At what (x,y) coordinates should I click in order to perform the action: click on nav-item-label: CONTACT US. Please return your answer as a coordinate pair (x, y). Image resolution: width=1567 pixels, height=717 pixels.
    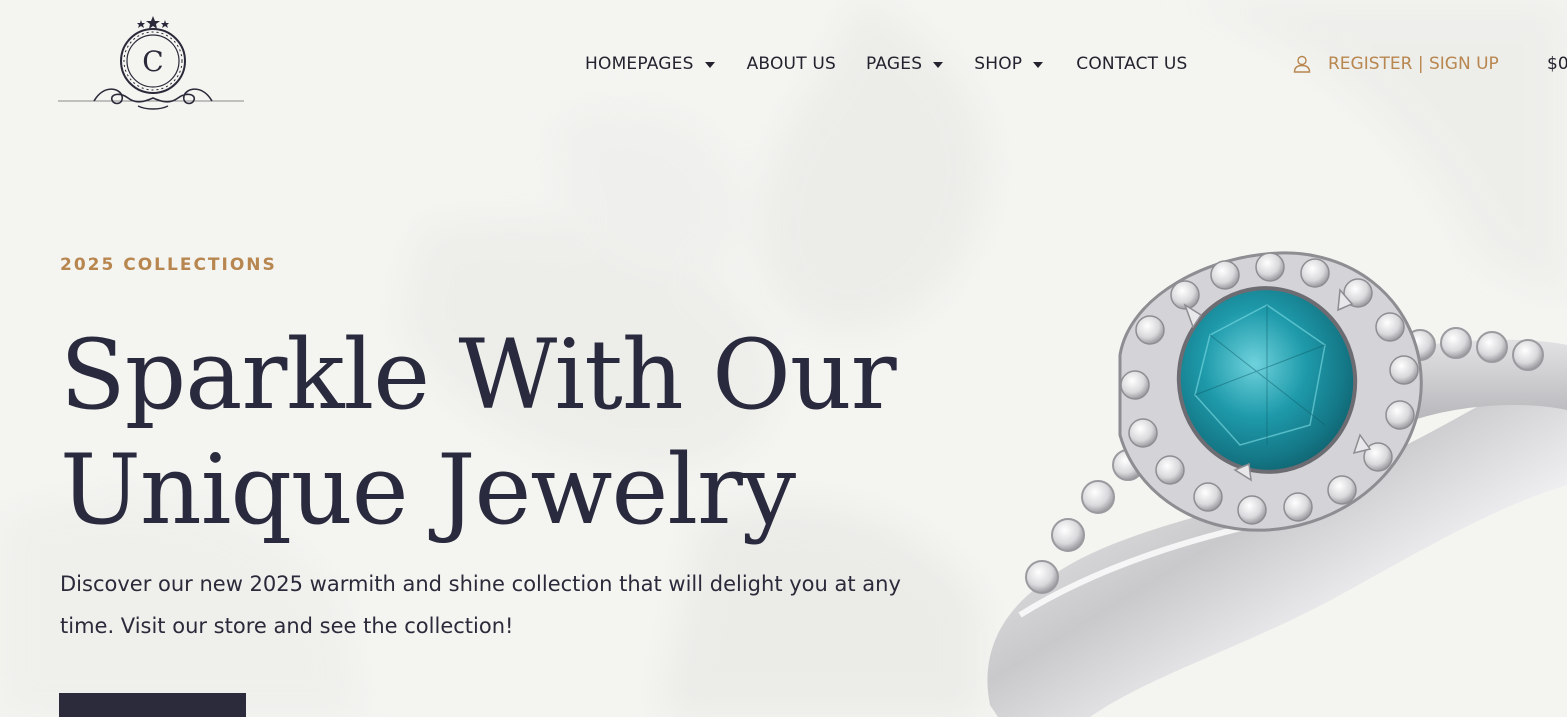
    Looking at the image, I should click on (1132, 64).